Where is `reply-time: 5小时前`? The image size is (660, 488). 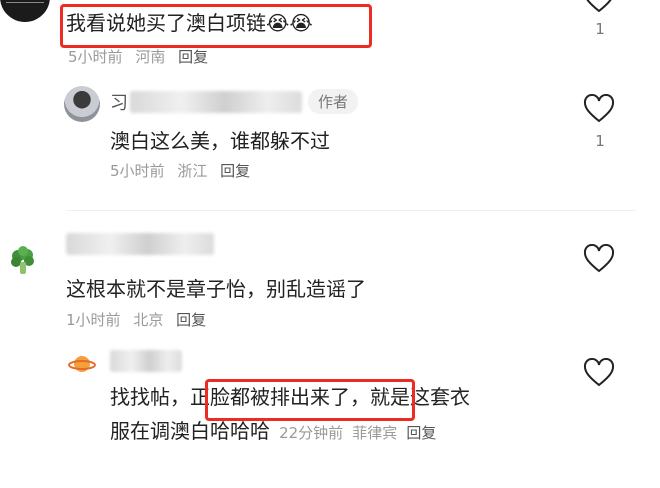
reply-time: 5小时前 is located at coordinates (137, 171).